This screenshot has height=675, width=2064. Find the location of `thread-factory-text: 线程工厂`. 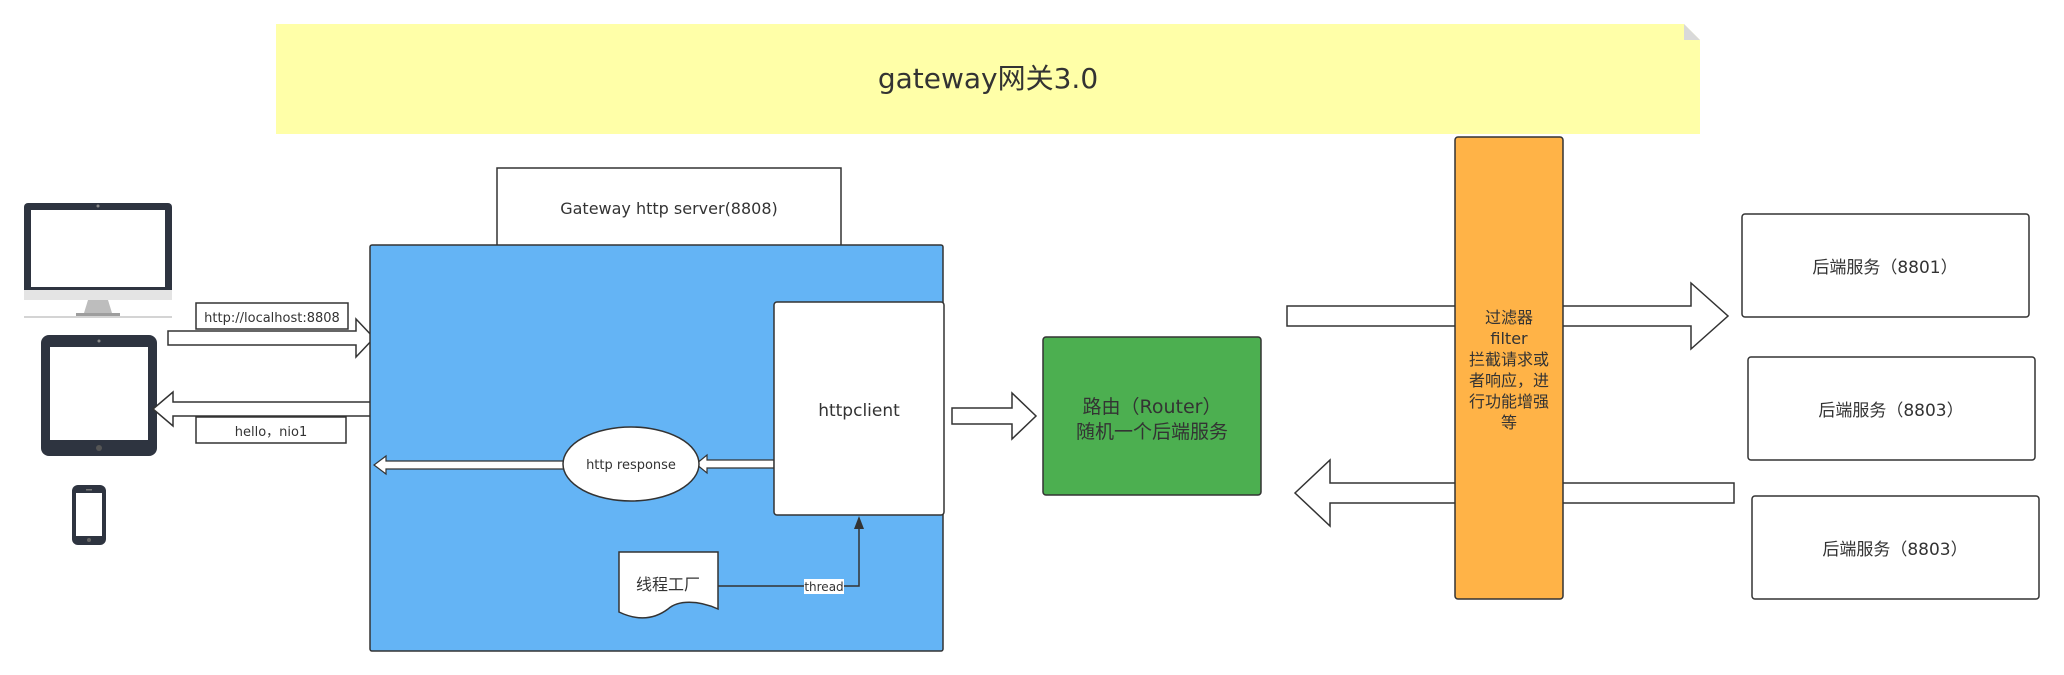

thread-factory-text: 线程工厂 is located at coordinates (668, 584).